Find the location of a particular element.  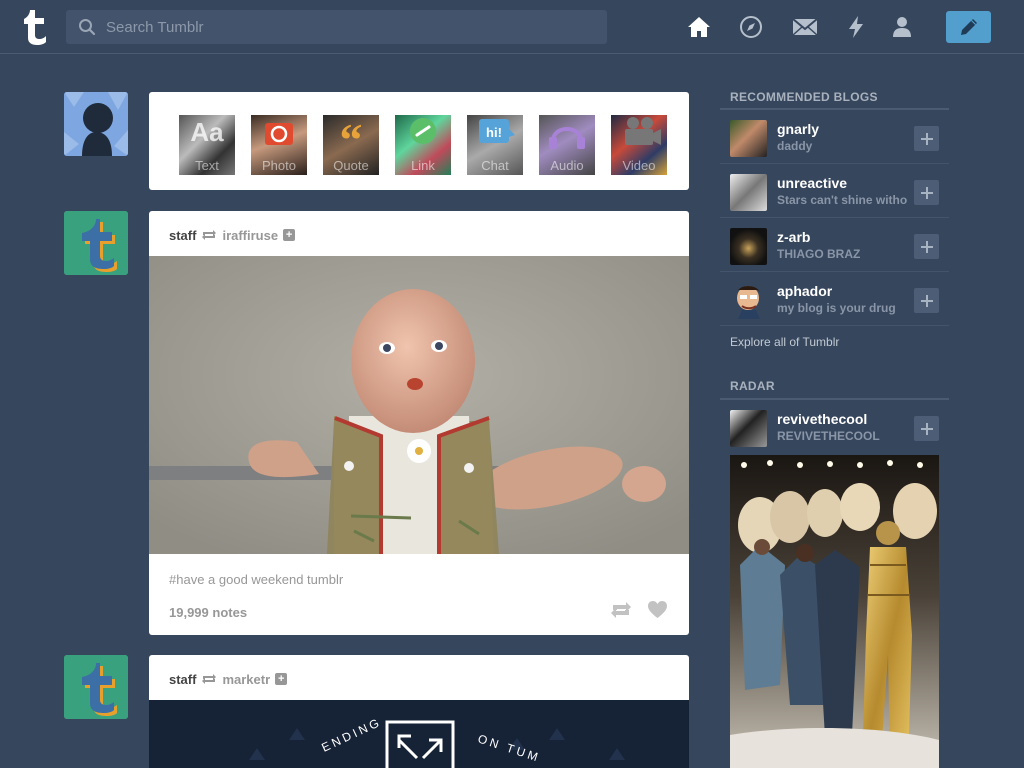

home-icon is located at coordinates (699, 27).